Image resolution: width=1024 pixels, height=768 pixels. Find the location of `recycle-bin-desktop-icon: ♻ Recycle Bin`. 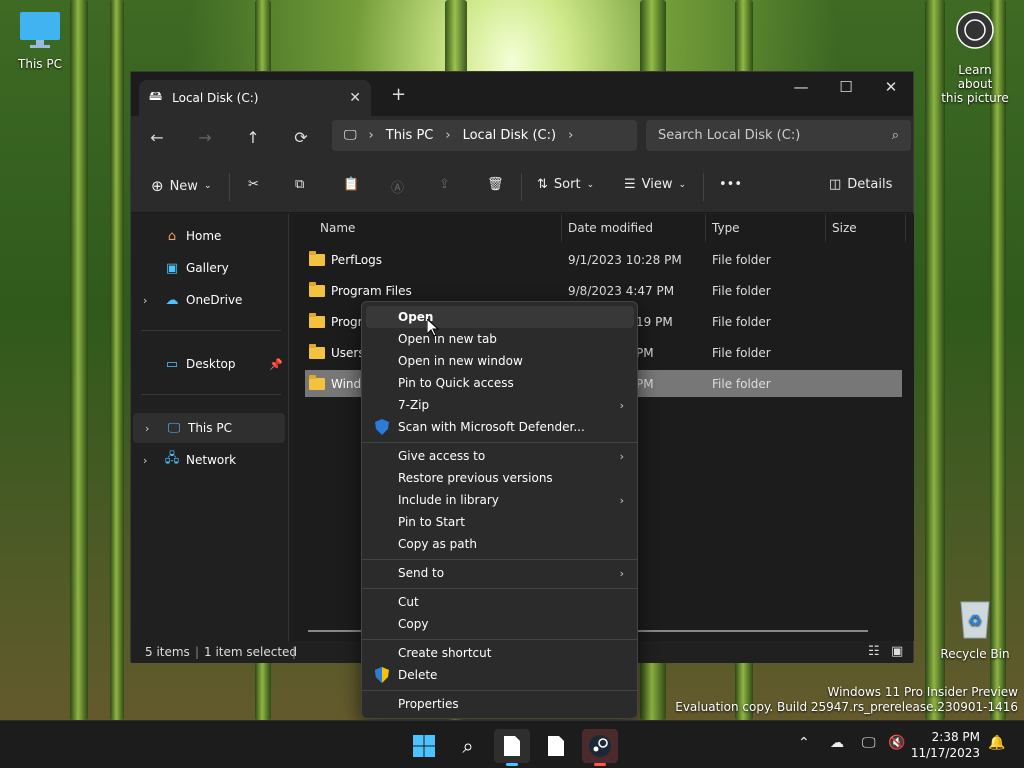

recycle-bin-desktop-icon: ♻ Recycle Bin is located at coordinates (975, 628).